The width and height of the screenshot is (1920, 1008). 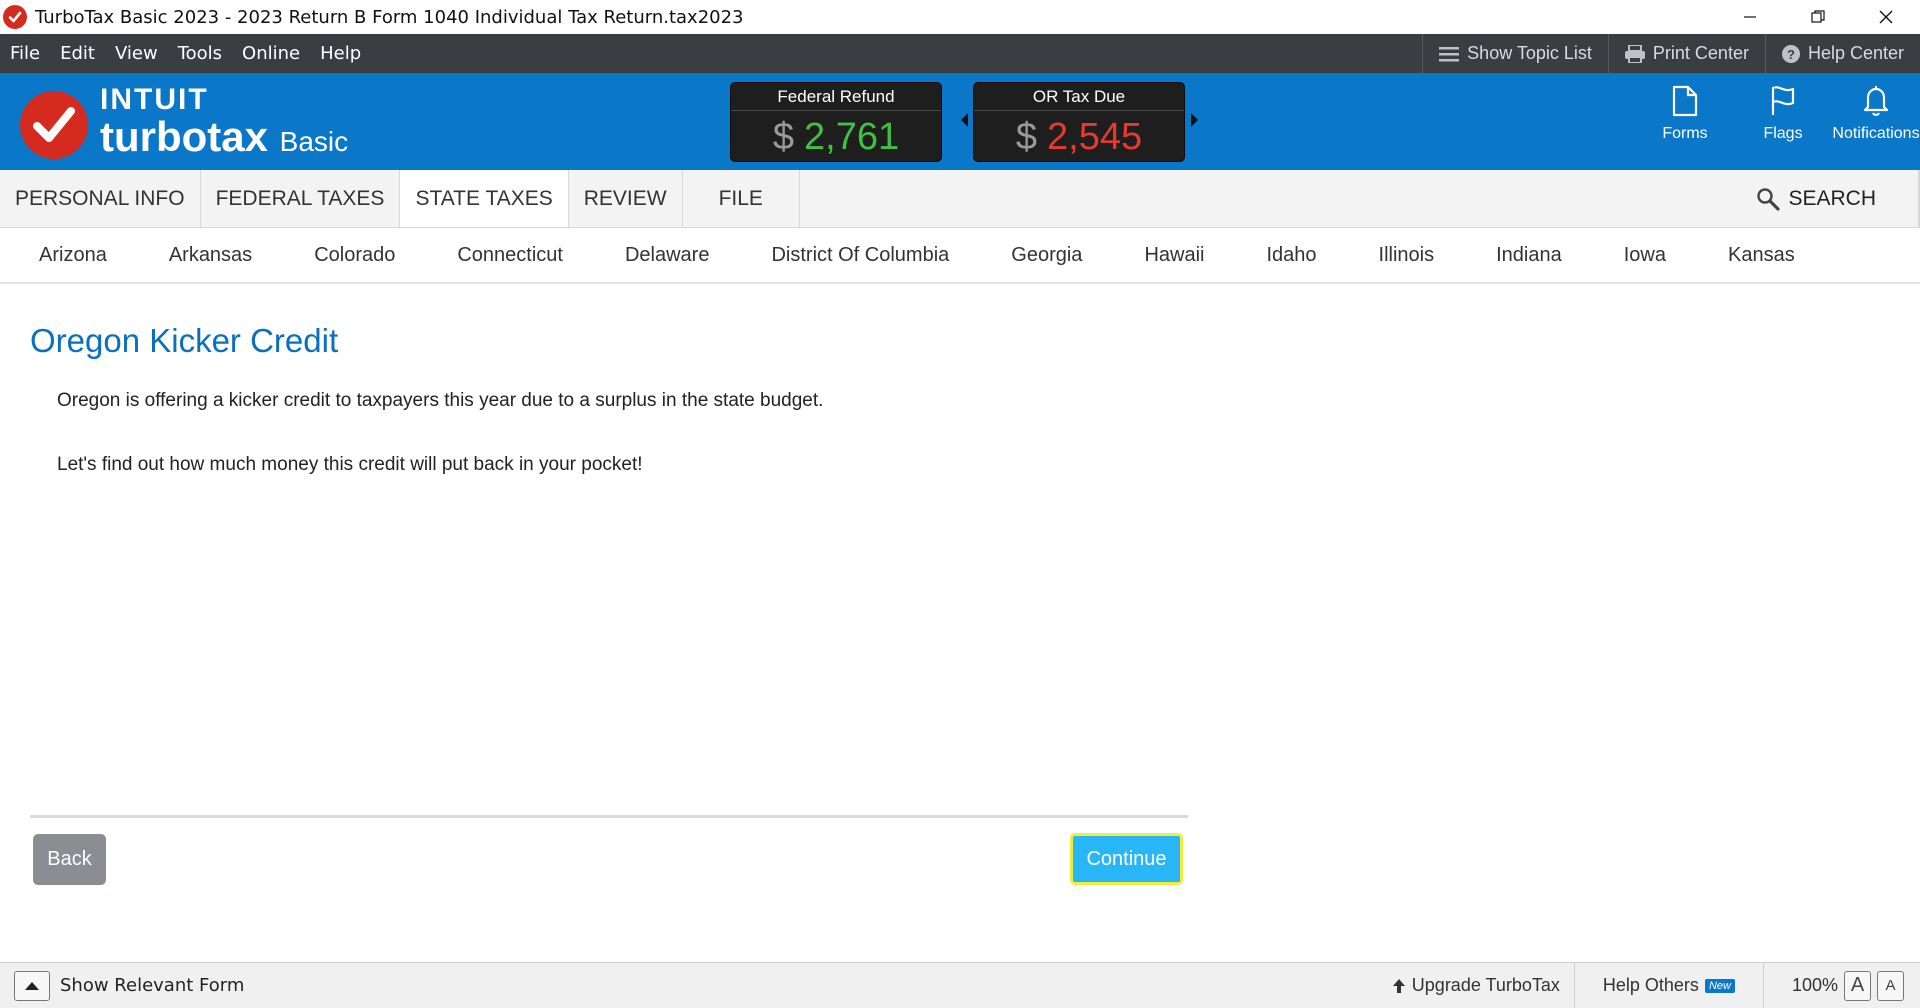 What do you see at coordinates (1095, 136) in the screenshot?
I see `state-tax-amount: 2,545` at bounding box center [1095, 136].